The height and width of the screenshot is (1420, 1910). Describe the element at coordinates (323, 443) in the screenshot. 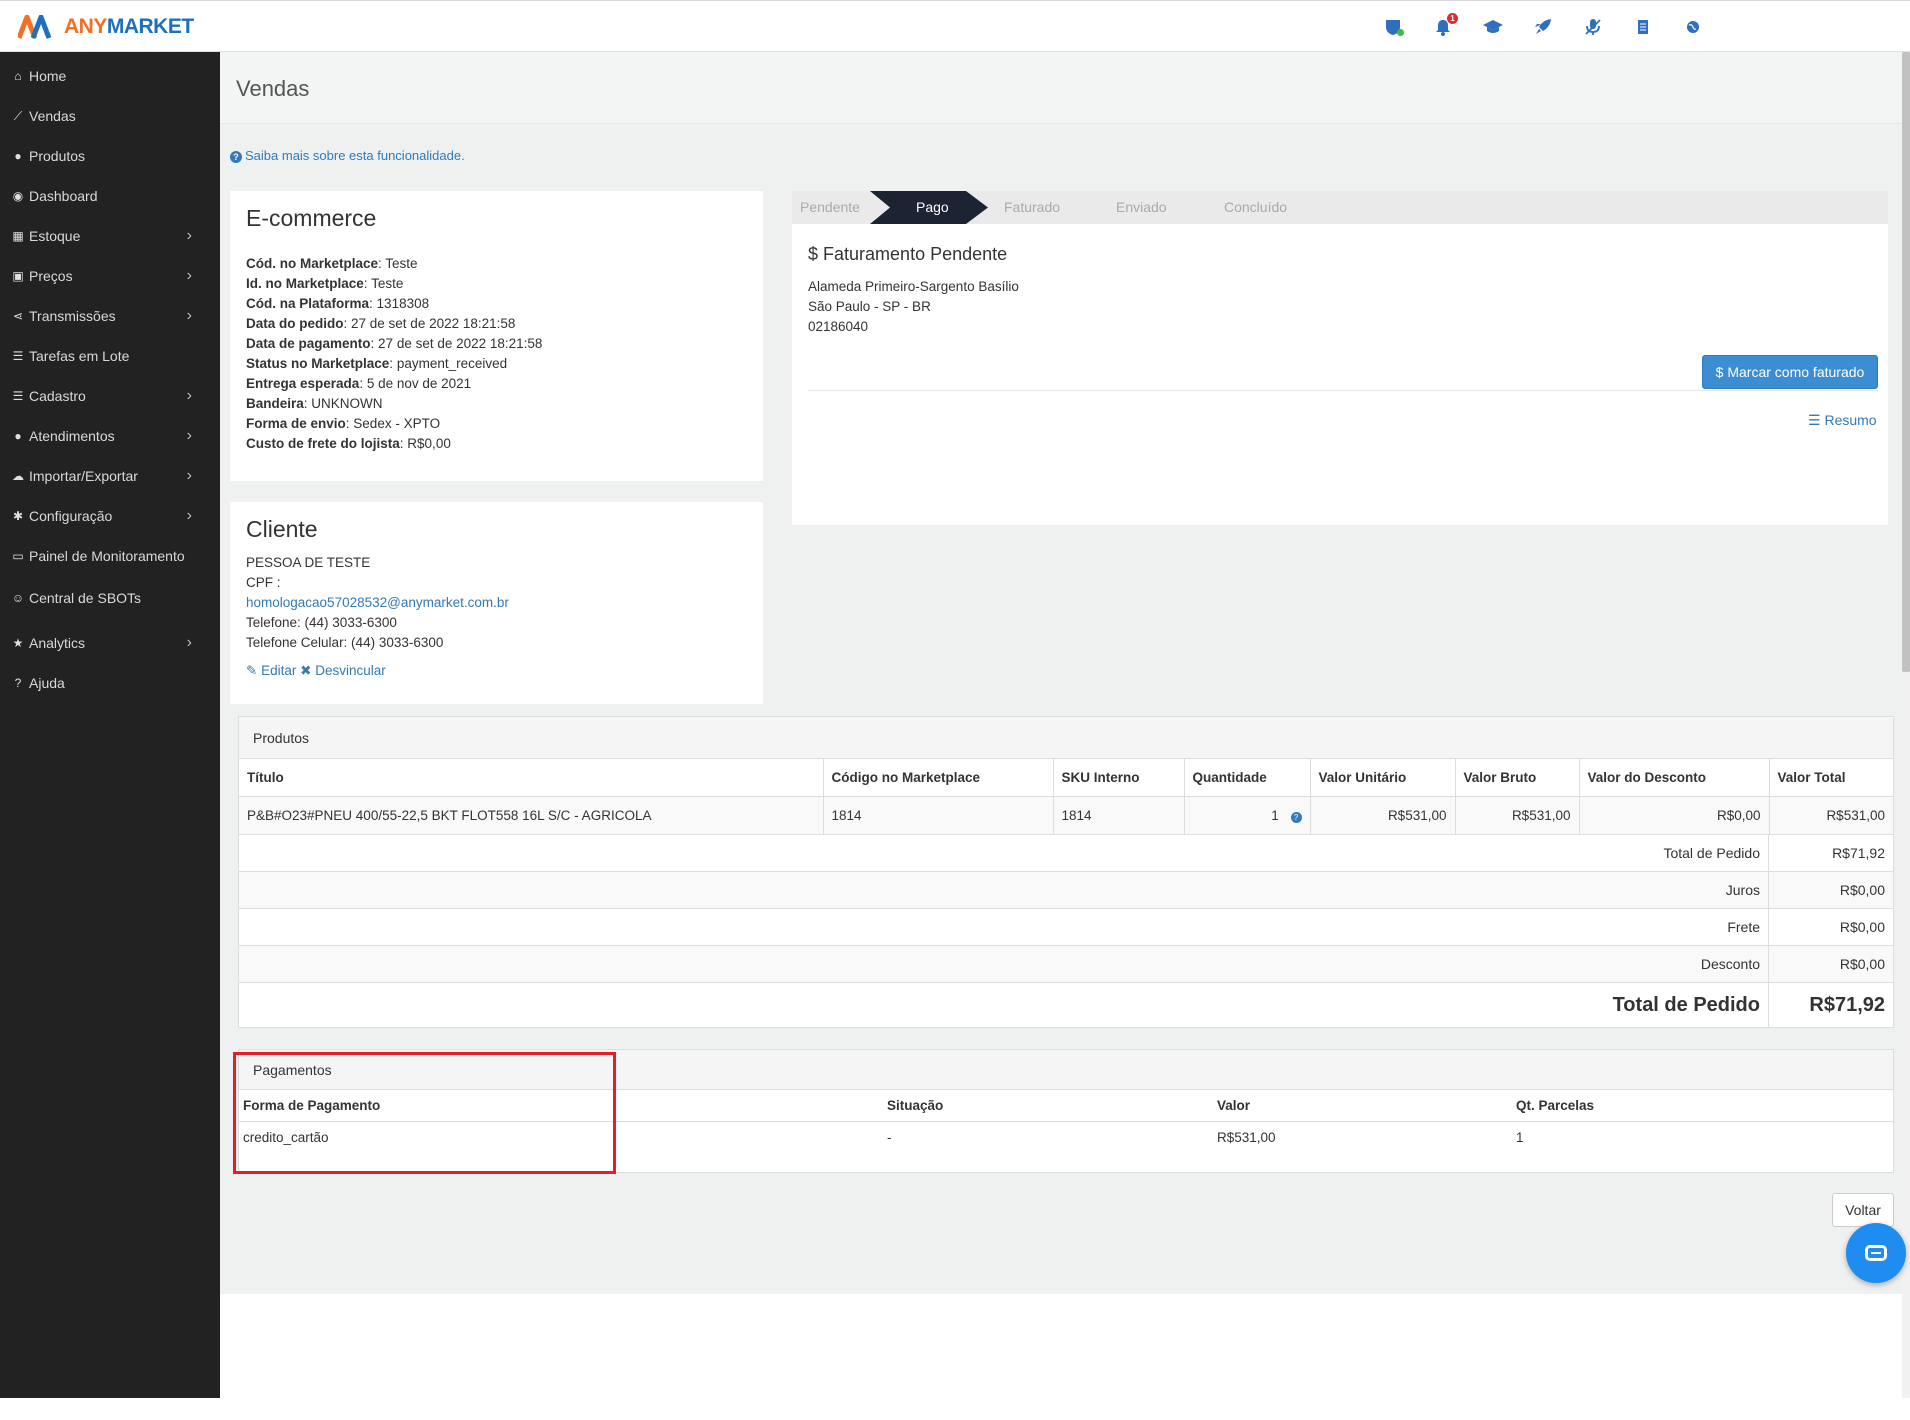

I see `field-label: Custo de frete do lojista` at that location.